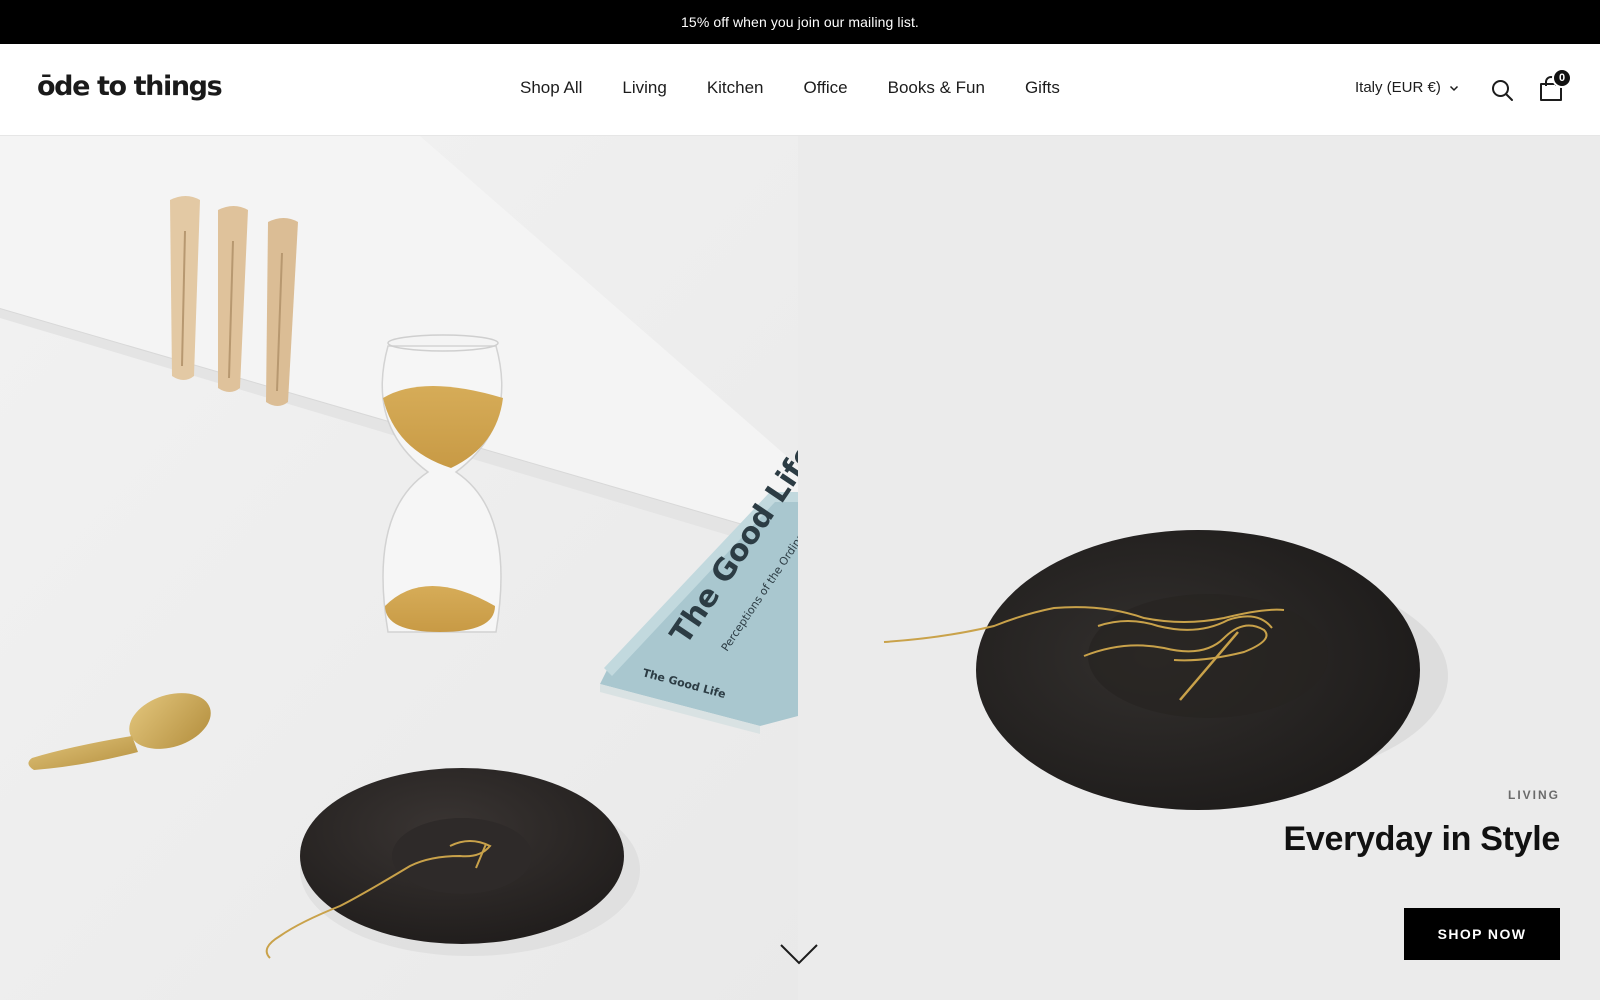  I want to click on hero-caption: LIVING Everyday in Style, so click(1422, 823).